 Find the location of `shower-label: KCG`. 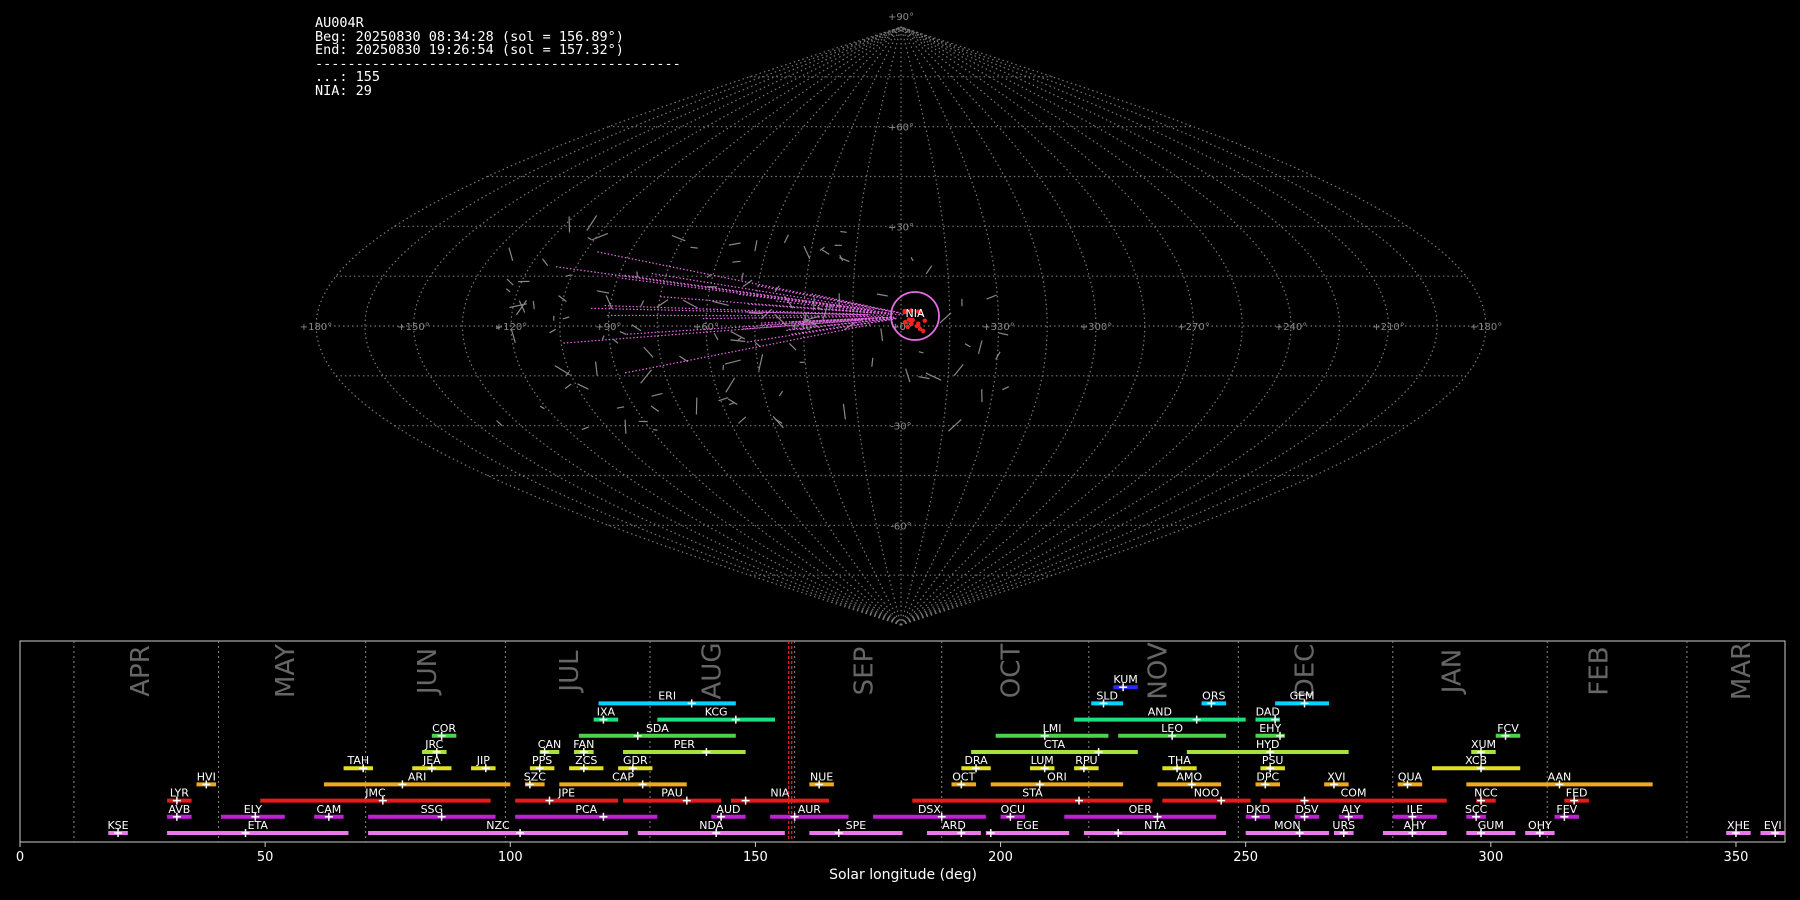

shower-label: KCG is located at coordinates (716, 712).